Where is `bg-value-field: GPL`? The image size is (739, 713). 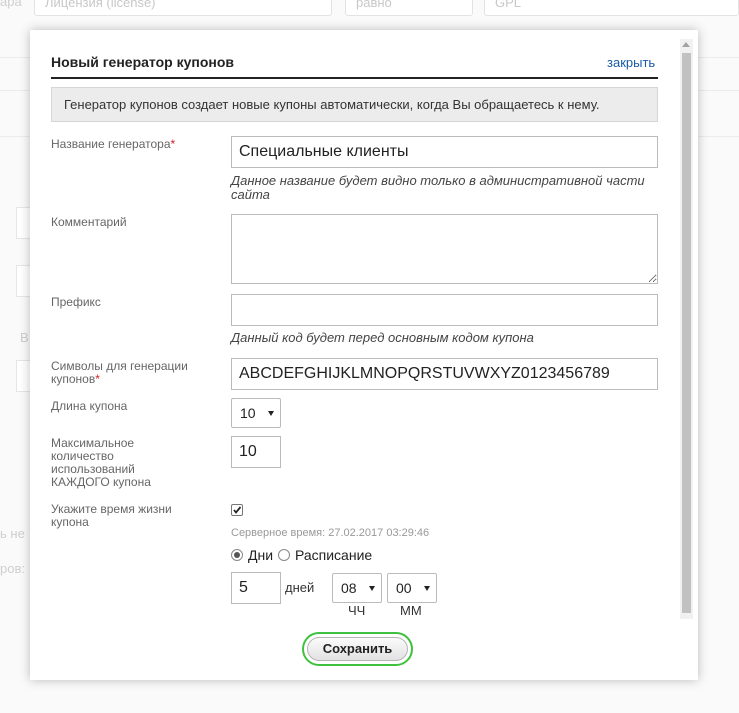 bg-value-field: GPL is located at coordinates (611, 8).